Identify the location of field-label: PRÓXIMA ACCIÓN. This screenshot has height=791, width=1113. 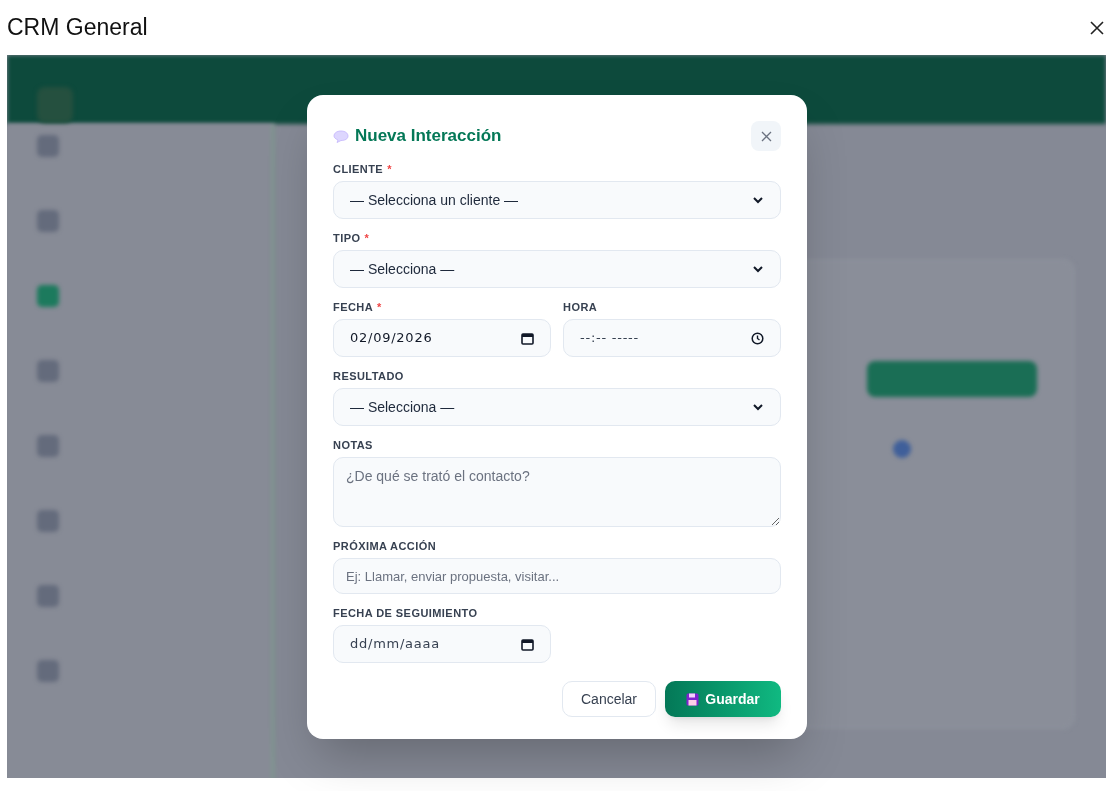
(385, 546).